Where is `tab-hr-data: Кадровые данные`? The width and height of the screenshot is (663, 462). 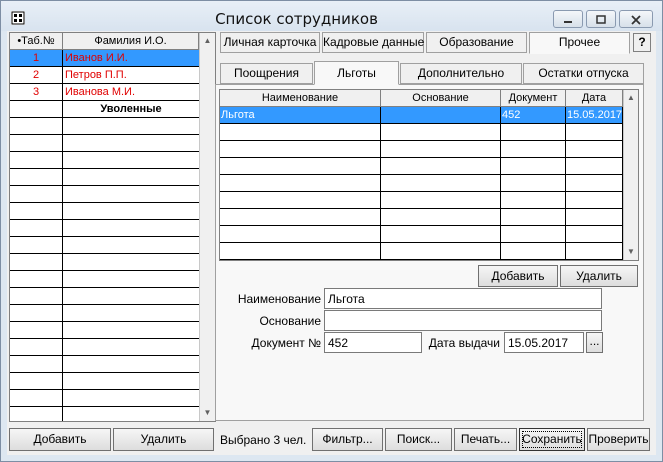 tab-hr-data: Кадровые данные is located at coordinates (373, 42).